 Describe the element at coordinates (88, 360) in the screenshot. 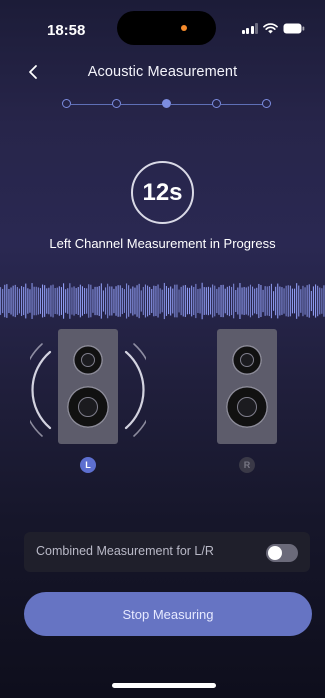

I see `left-speaker-tweeter` at that location.